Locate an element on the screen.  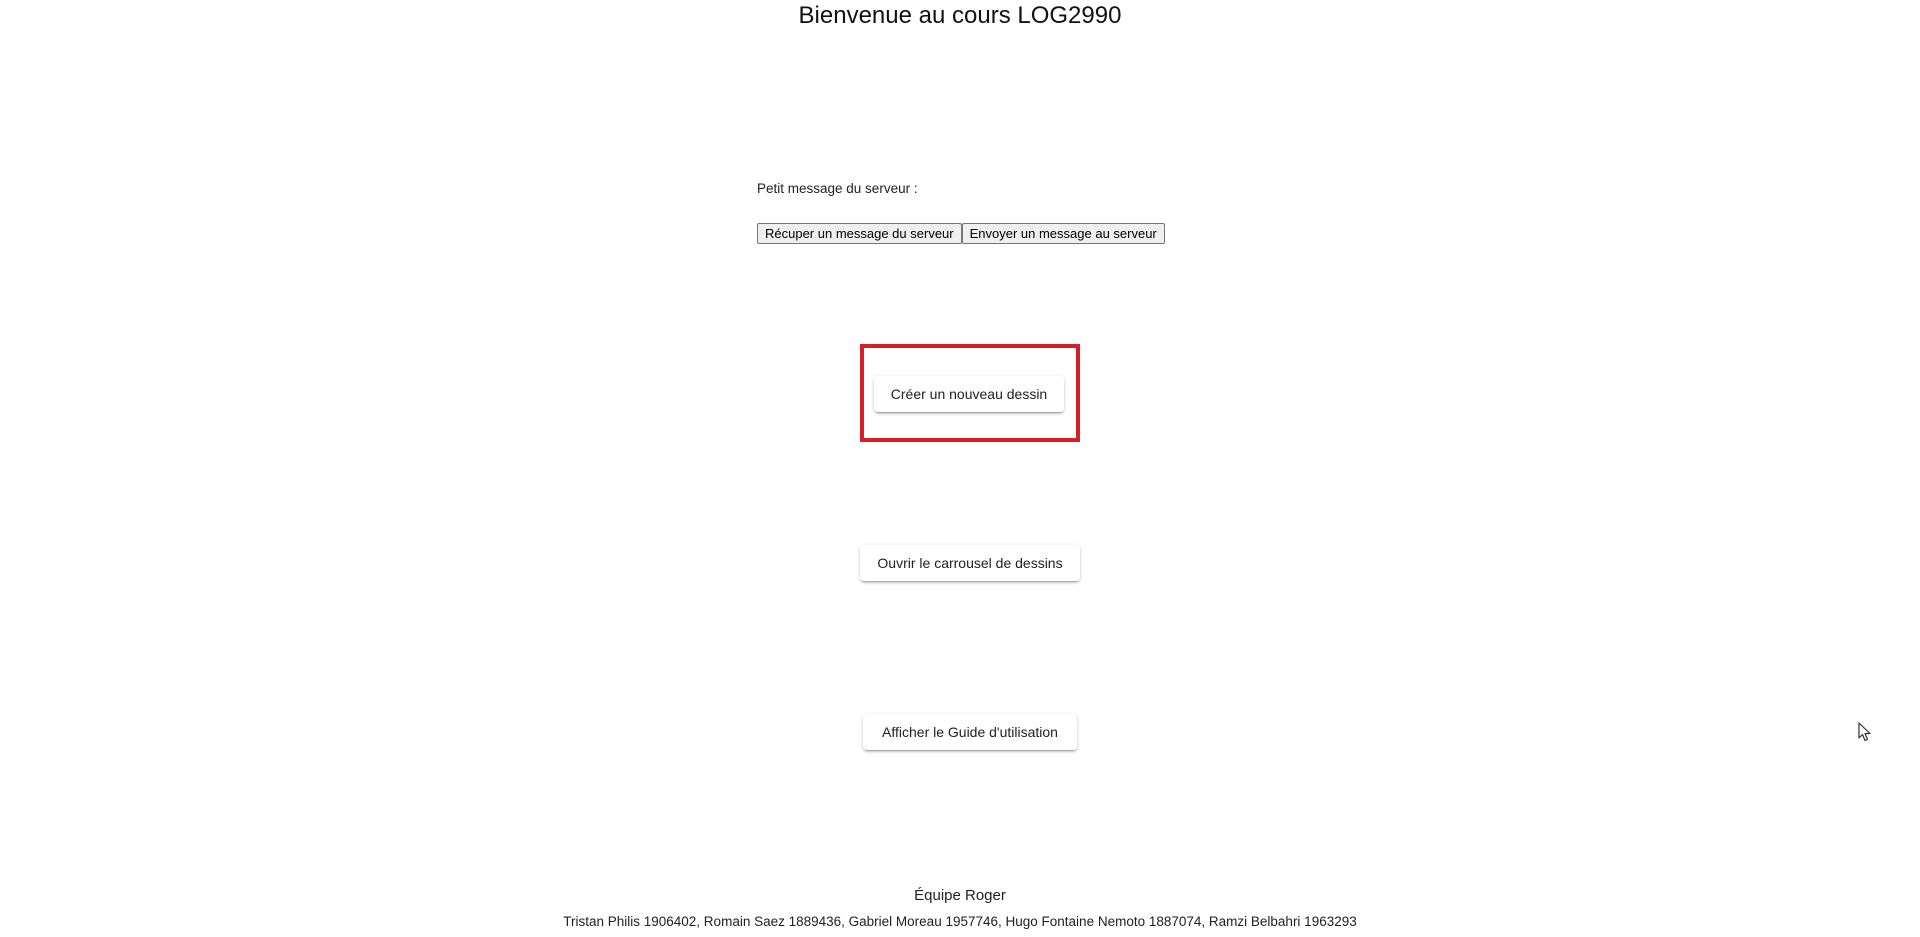
fetch-server-message-button: Récuper un message du serveur is located at coordinates (859, 233).